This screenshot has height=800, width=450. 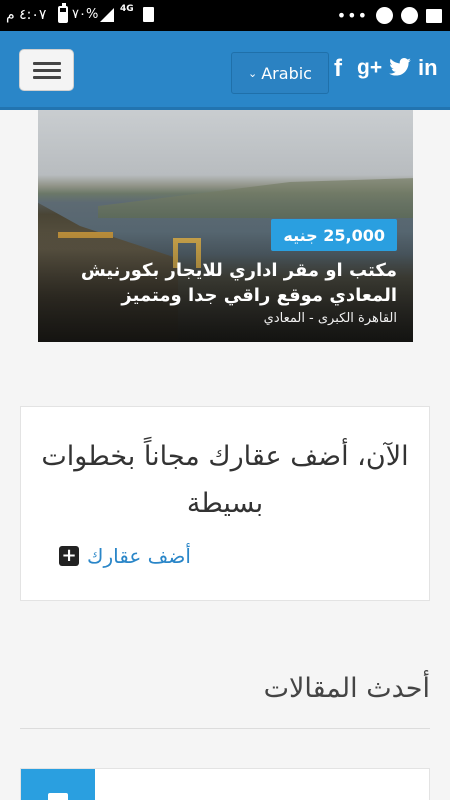 I want to click on telegram-icon, so click(x=409, y=15).